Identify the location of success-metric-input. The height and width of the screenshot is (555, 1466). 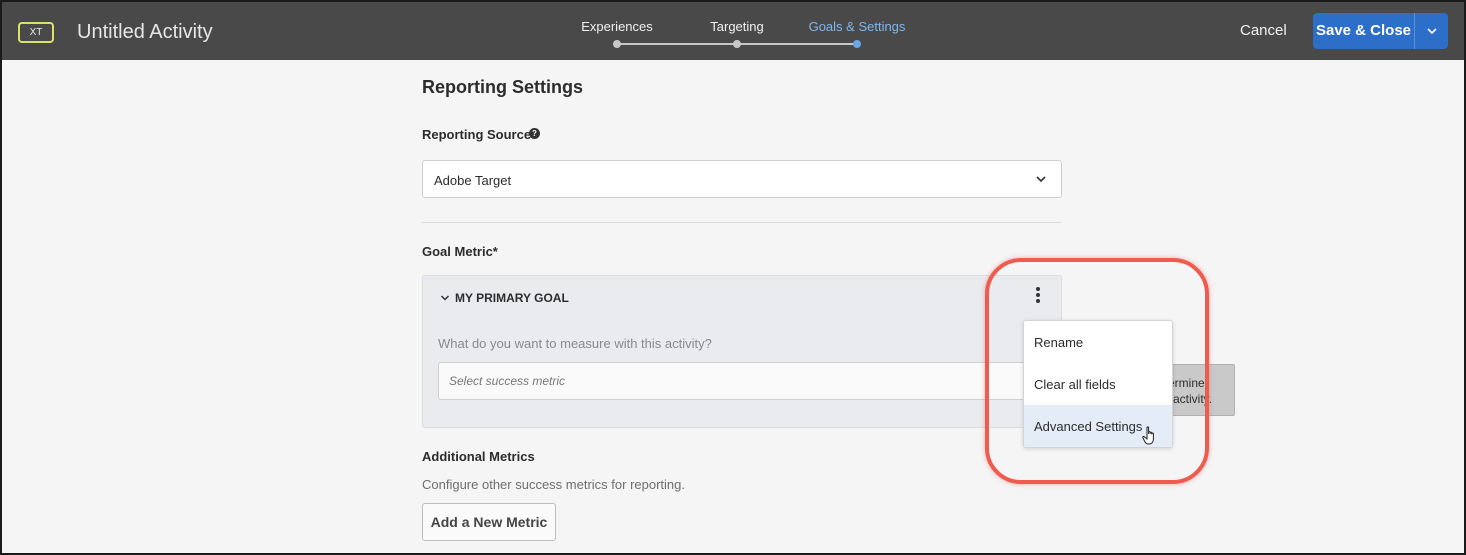
(743, 381).